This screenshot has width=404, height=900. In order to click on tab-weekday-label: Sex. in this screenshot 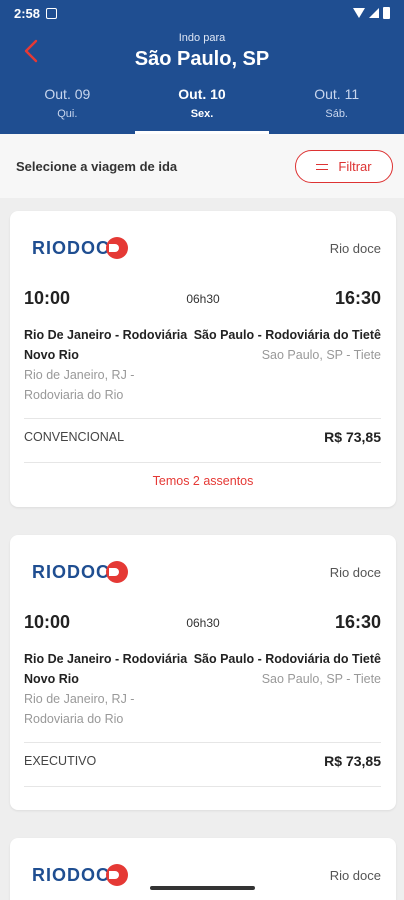, I will do `click(202, 114)`.